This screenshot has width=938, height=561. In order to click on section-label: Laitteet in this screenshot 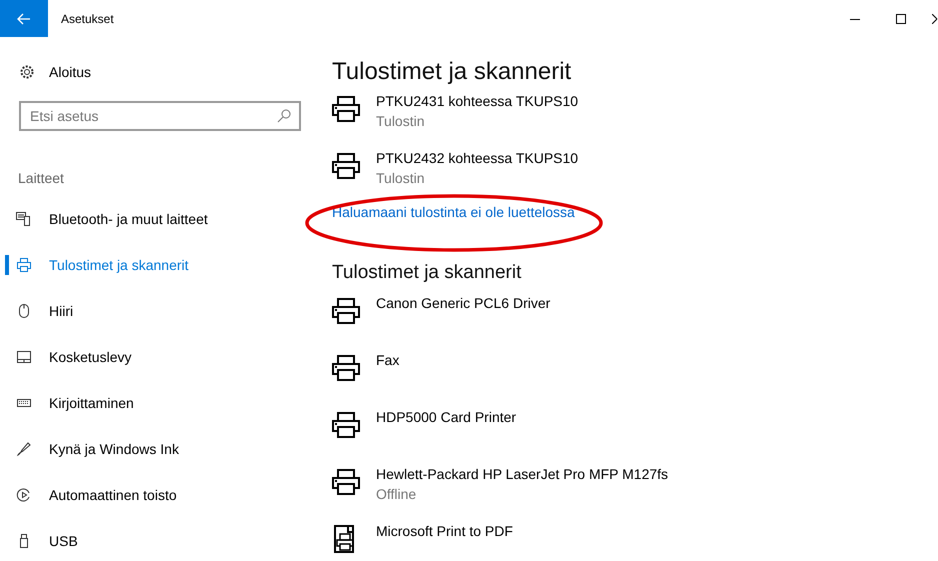, I will do `click(41, 177)`.